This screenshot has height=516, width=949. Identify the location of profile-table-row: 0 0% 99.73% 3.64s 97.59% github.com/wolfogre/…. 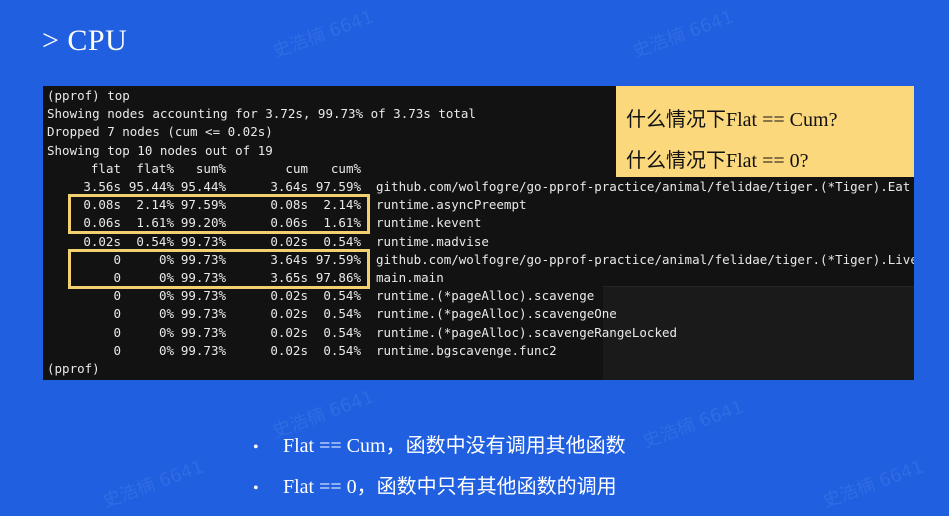
(478, 260).